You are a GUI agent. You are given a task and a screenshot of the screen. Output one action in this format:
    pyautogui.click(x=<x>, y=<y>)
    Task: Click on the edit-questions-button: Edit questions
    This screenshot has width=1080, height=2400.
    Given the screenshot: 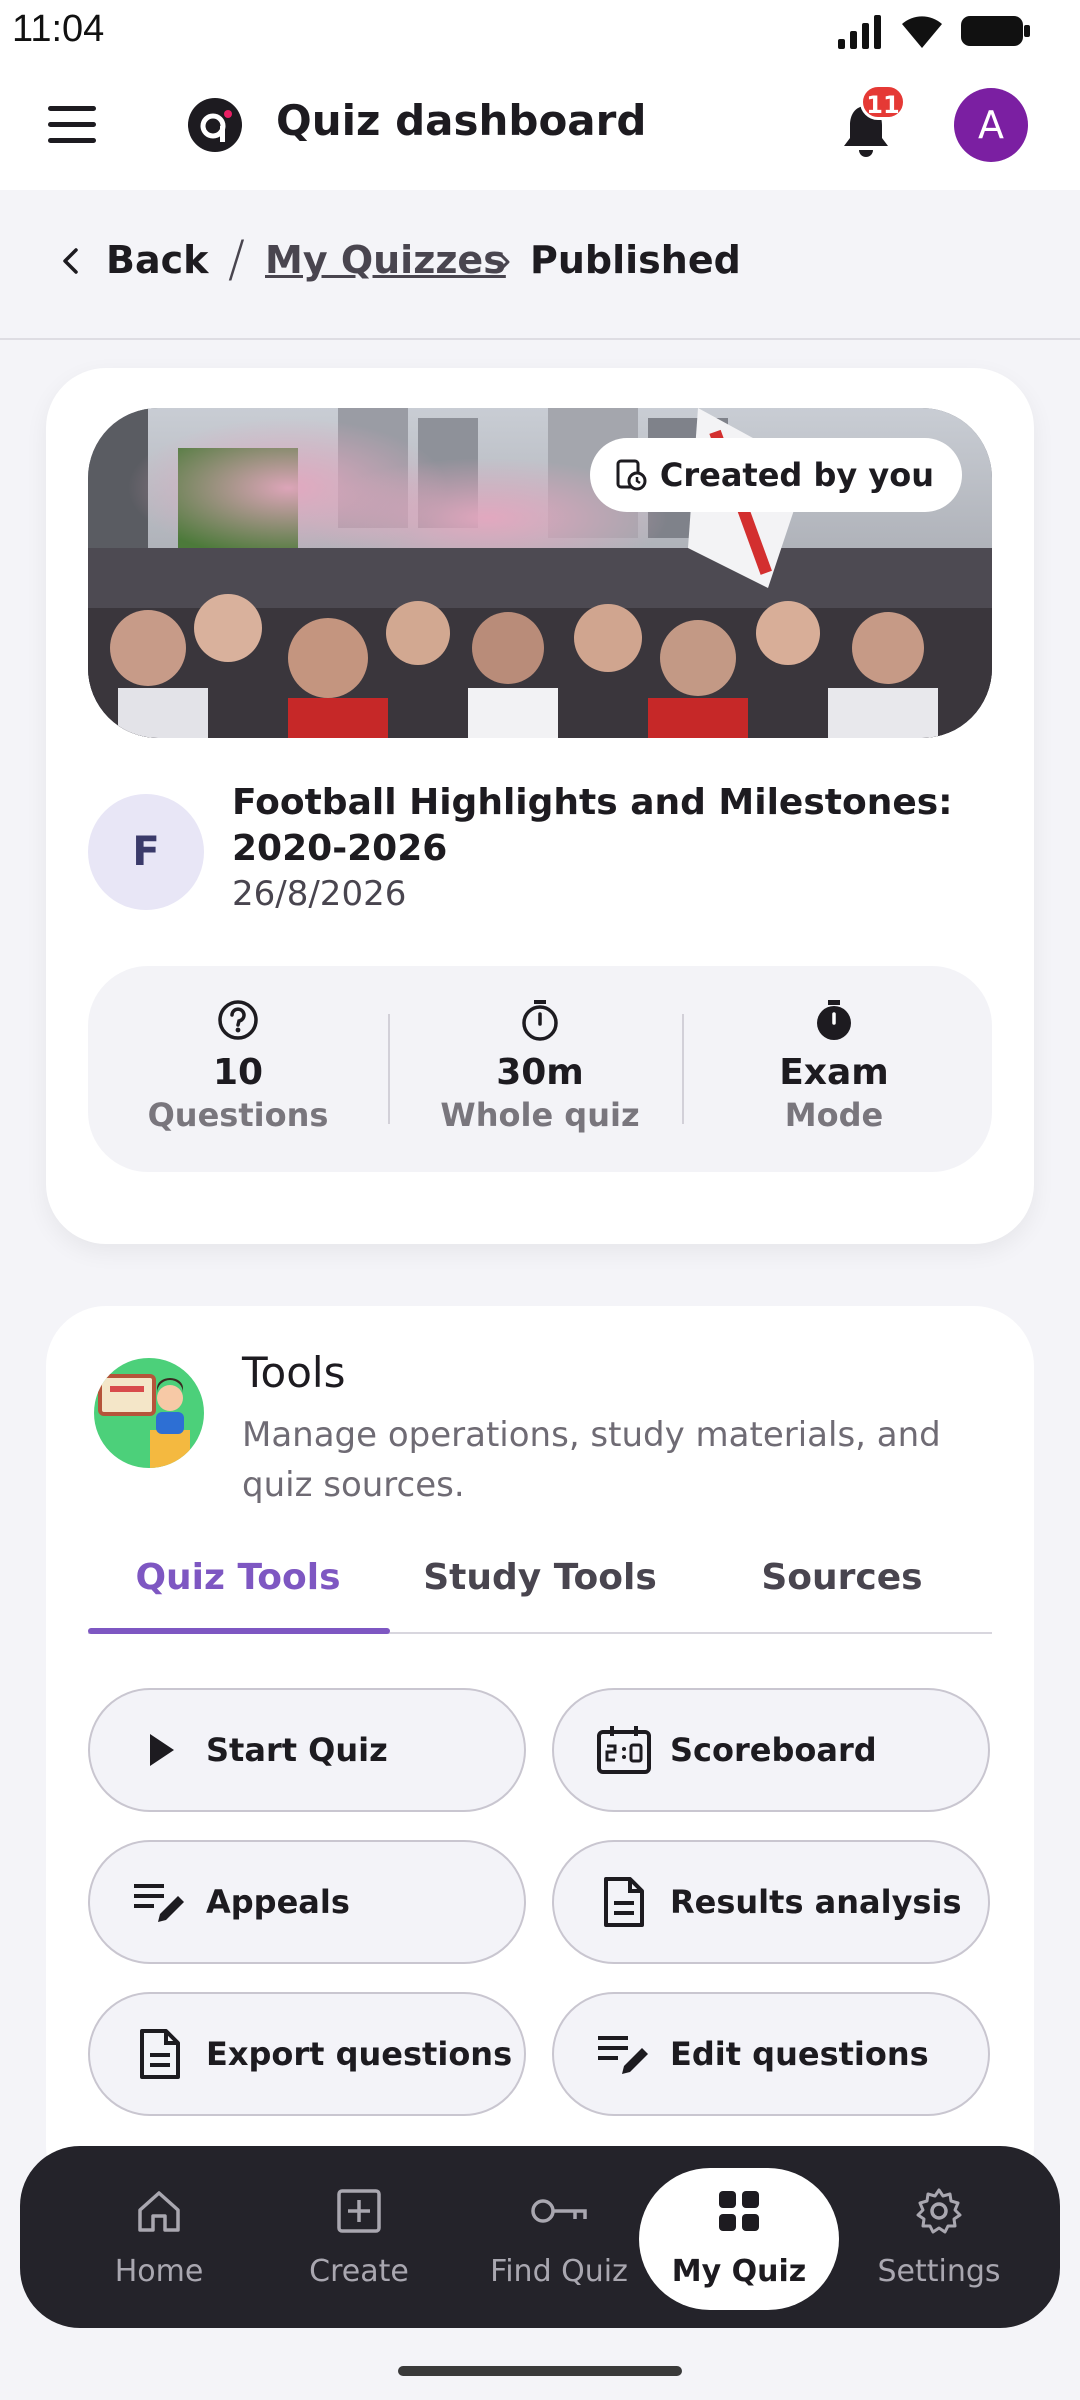 What is the action you would take?
    pyautogui.click(x=771, y=2054)
    